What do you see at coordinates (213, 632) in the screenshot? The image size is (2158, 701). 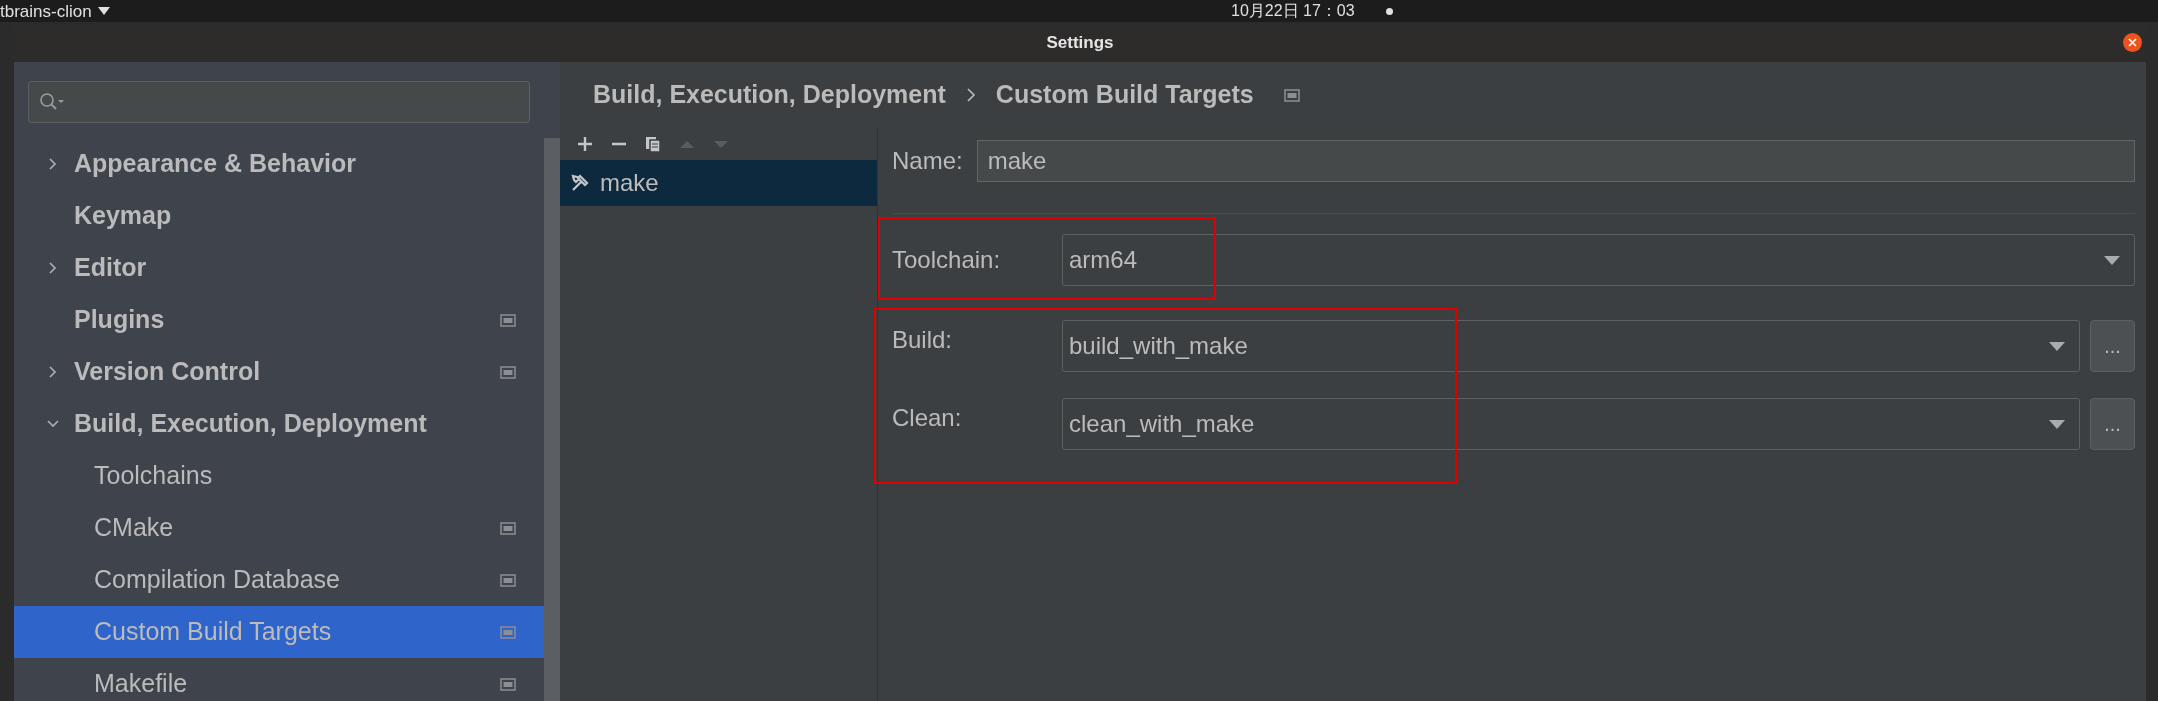 I see `sidebar-item-label: Custom Build Targets` at bounding box center [213, 632].